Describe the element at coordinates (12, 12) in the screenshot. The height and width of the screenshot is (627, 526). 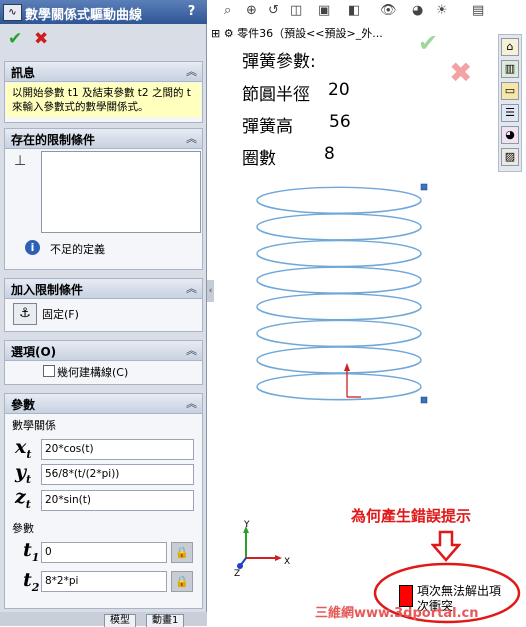
I see `curve-feature-icon: ∿` at that location.